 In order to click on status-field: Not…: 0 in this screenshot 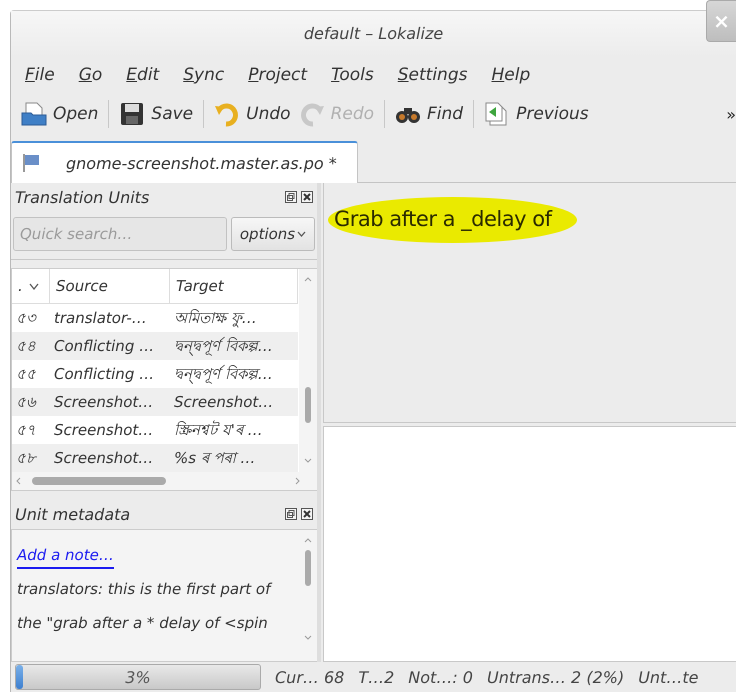, I will do `click(440, 677)`.